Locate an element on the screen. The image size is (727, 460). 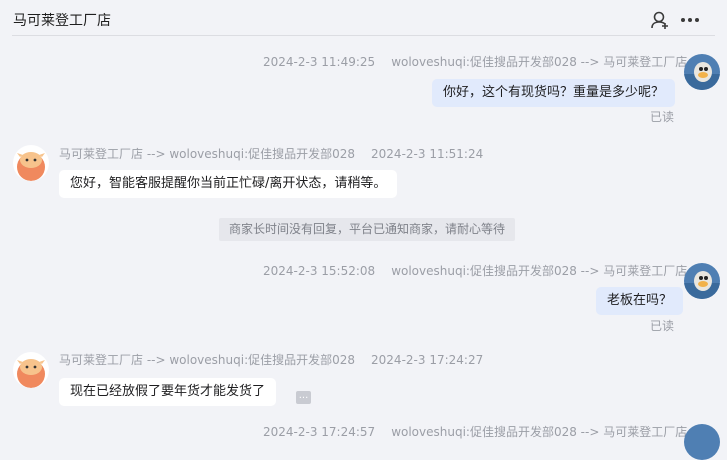
message-time: 2024-2-3 15:52:08 is located at coordinates (319, 271).